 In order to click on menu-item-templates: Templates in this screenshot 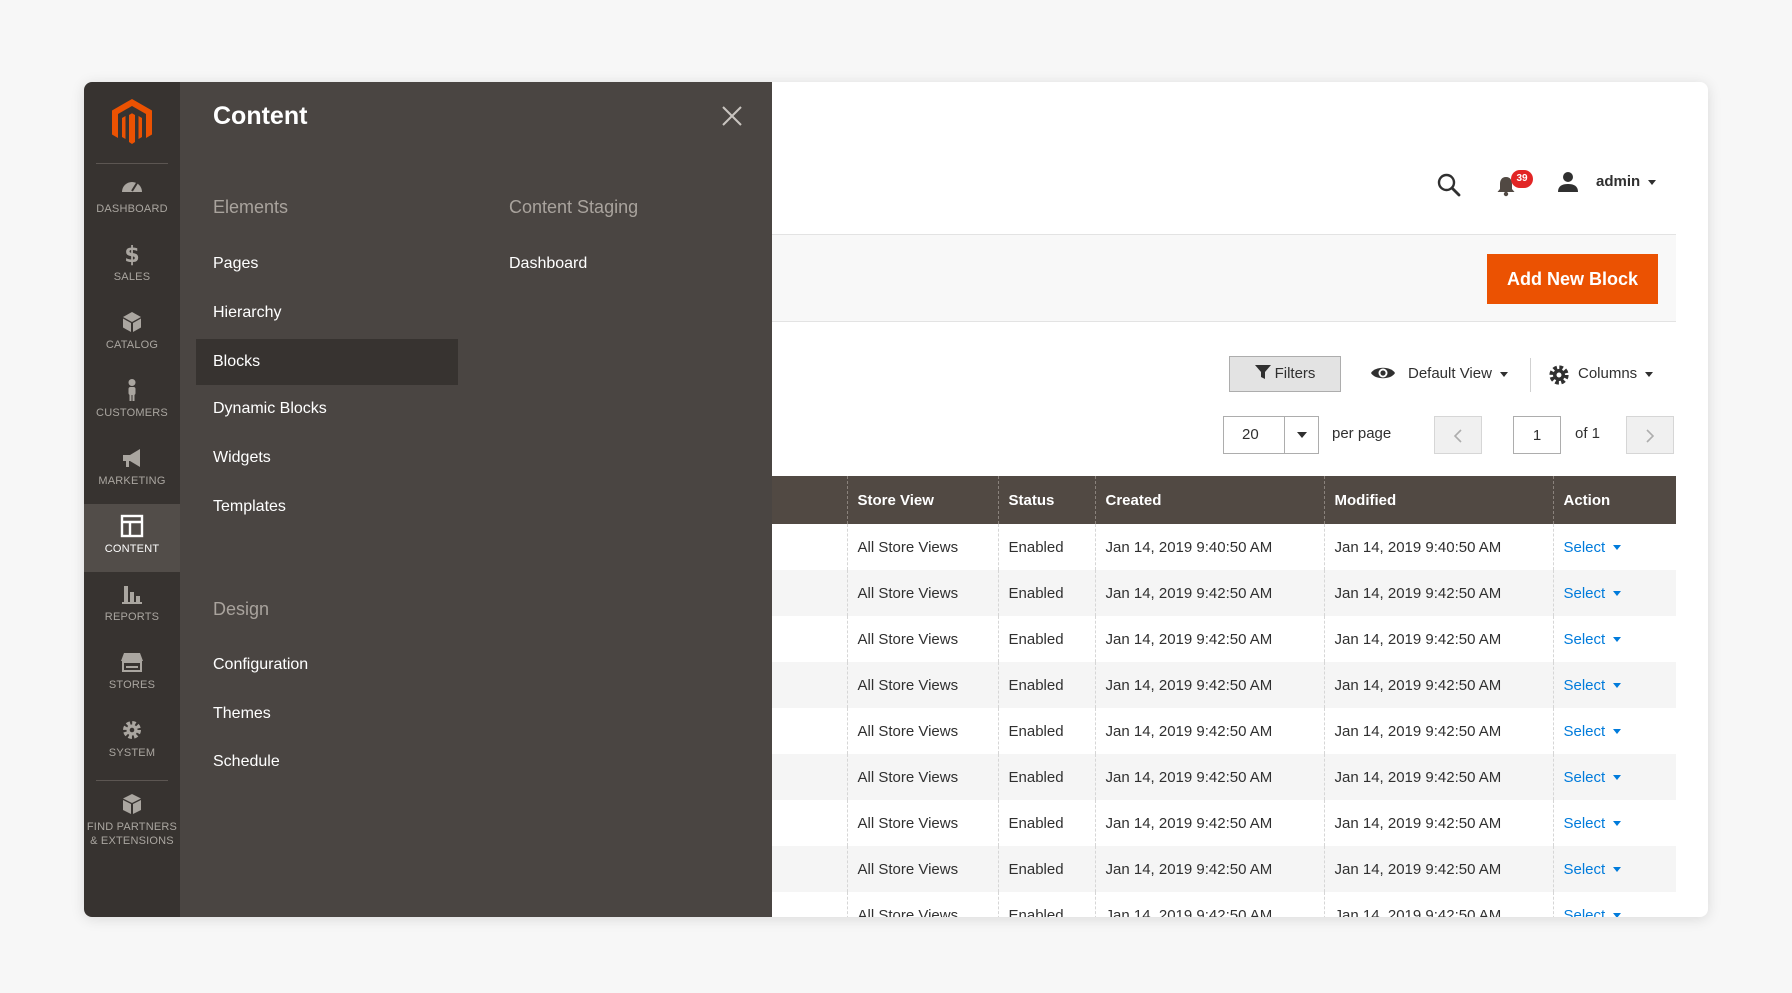, I will do `click(327, 507)`.